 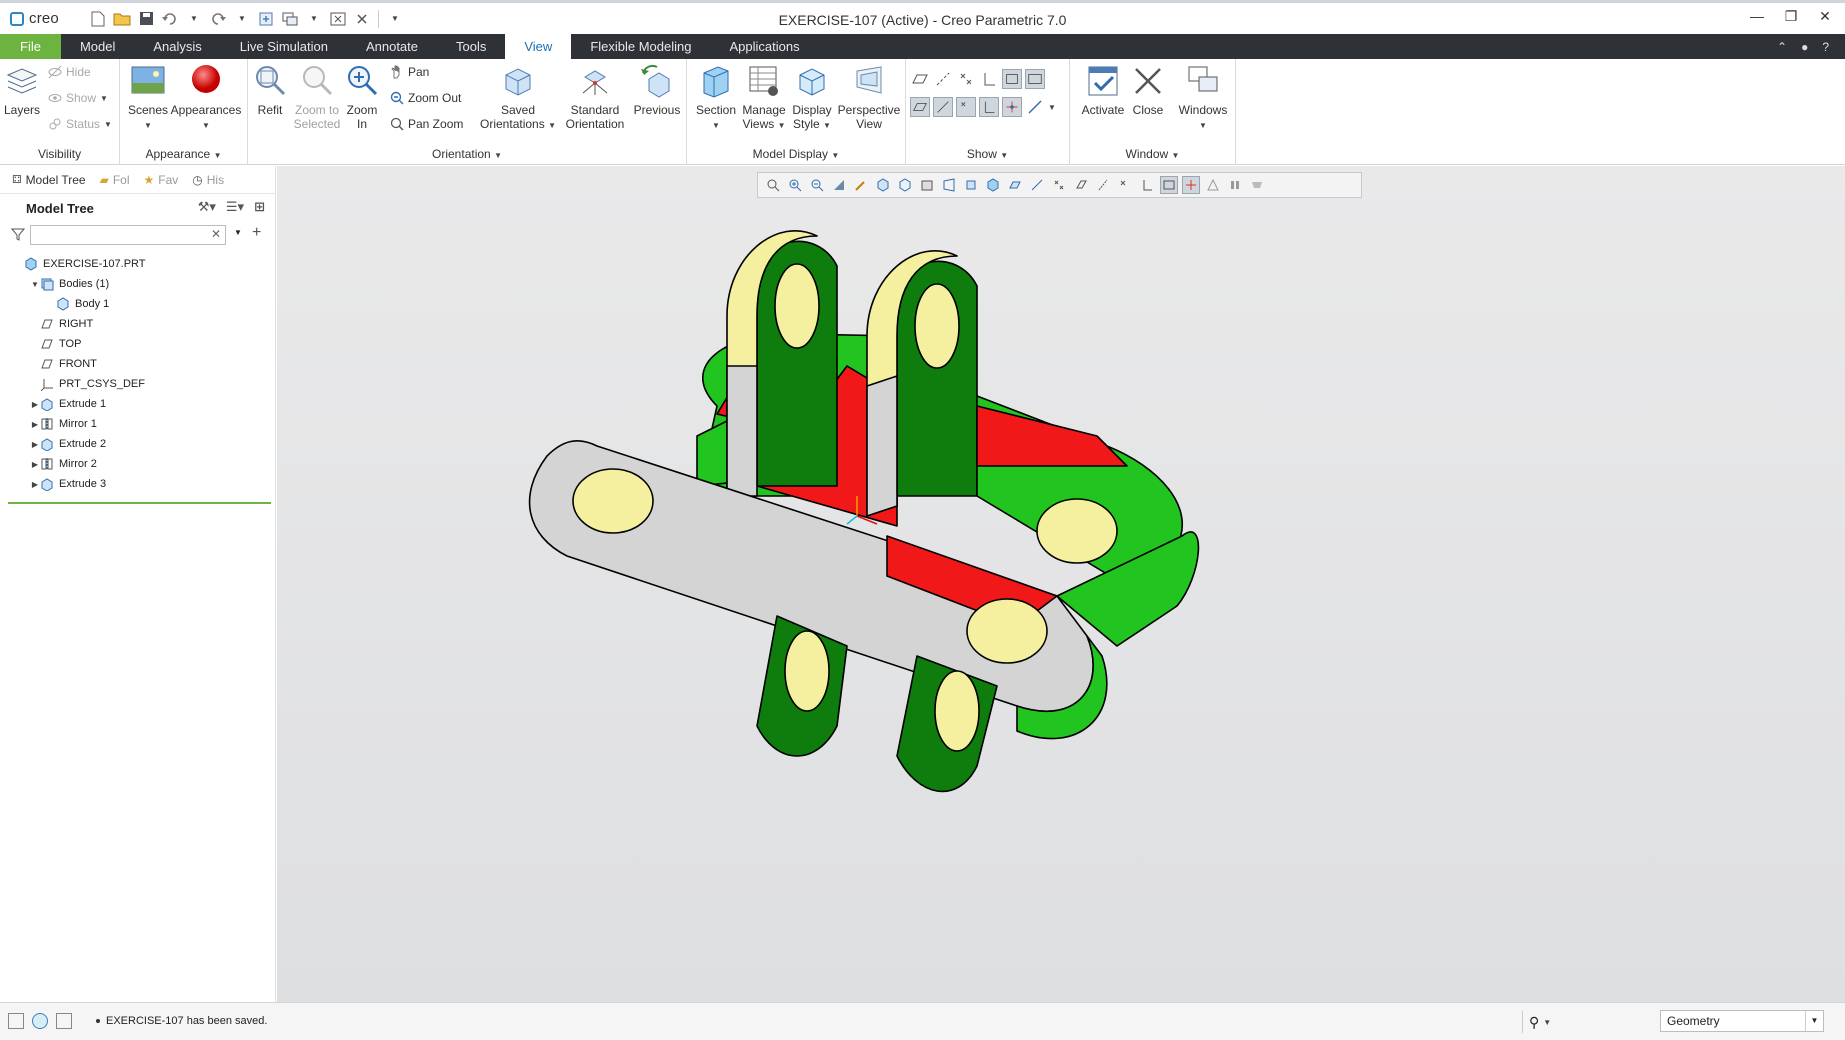 What do you see at coordinates (920, 107) in the screenshot?
I see `plane-tag-icon` at bounding box center [920, 107].